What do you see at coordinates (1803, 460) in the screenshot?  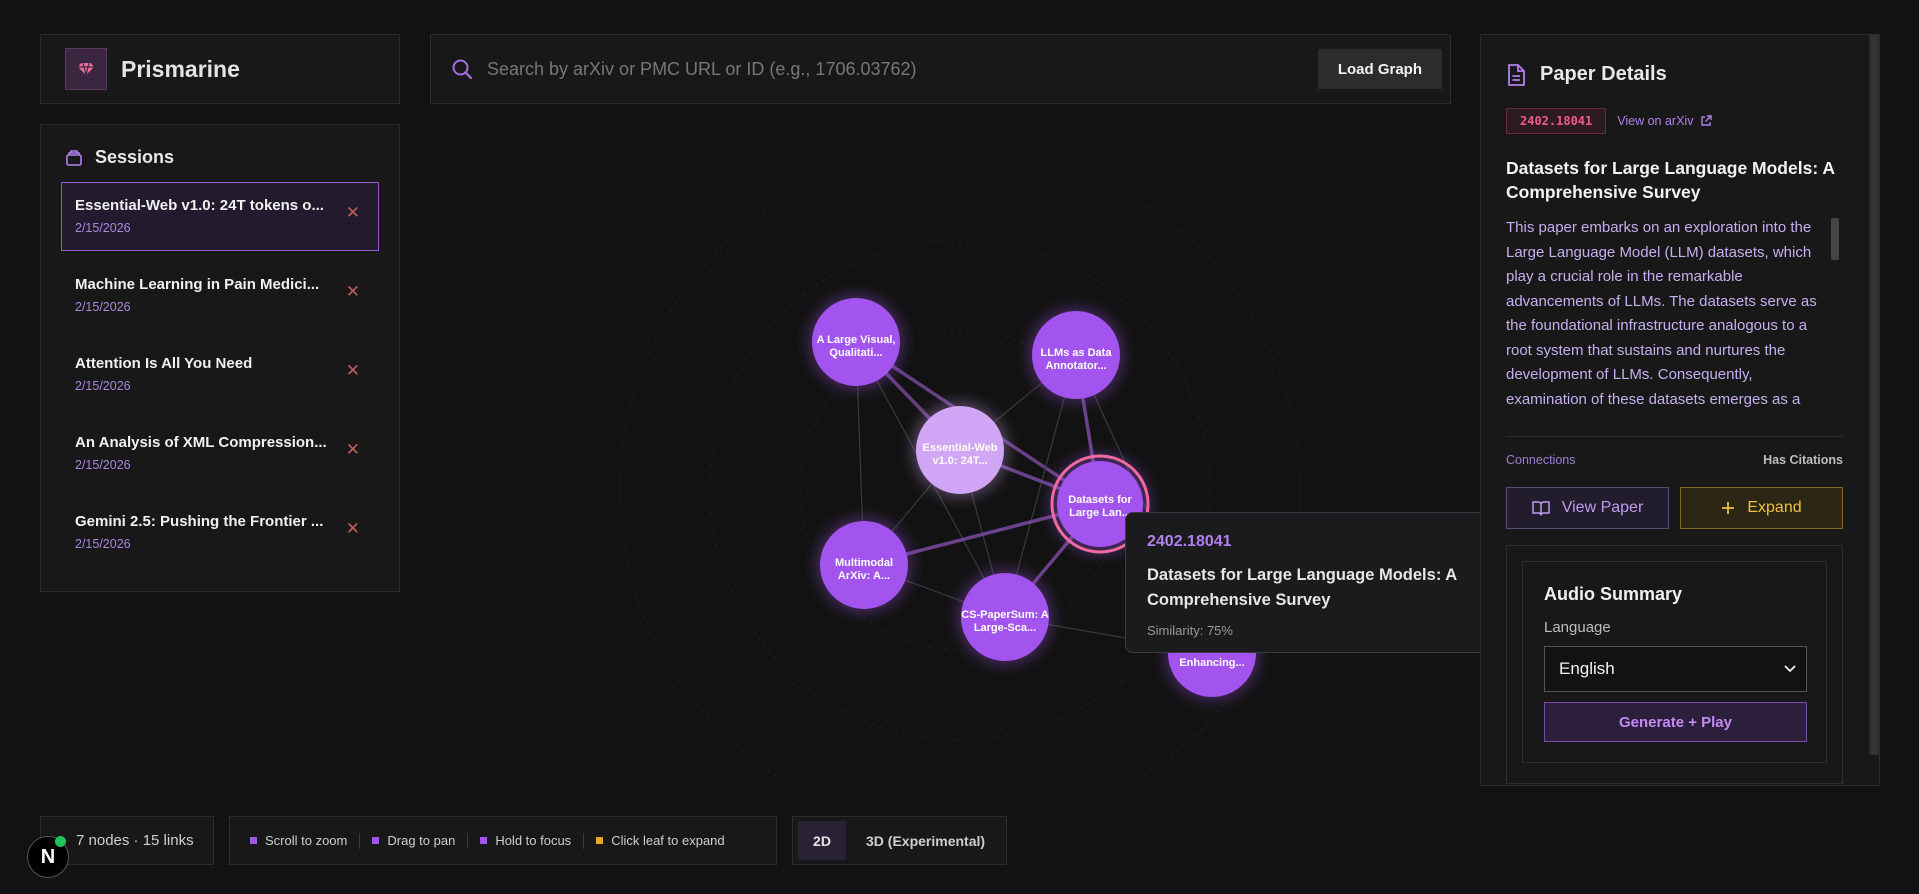 I see `connections-value: Has Citations` at bounding box center [1803, 460].